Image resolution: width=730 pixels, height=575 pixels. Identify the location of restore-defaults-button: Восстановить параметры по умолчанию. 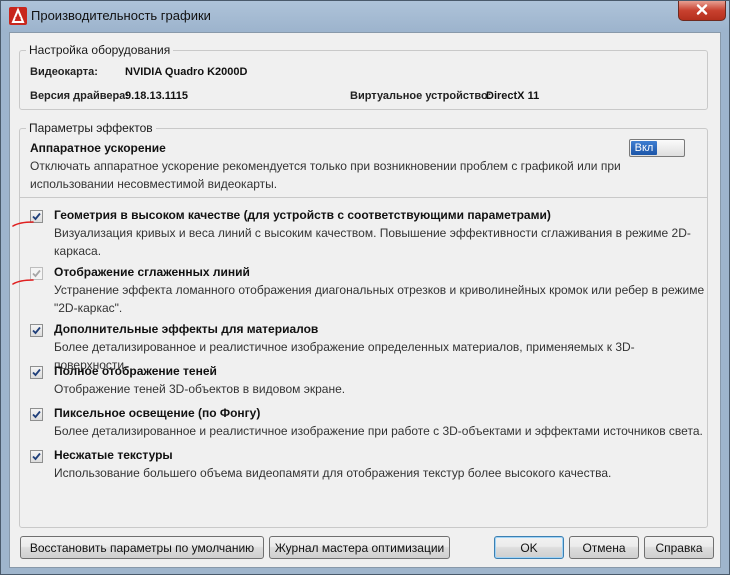
(142, 547).